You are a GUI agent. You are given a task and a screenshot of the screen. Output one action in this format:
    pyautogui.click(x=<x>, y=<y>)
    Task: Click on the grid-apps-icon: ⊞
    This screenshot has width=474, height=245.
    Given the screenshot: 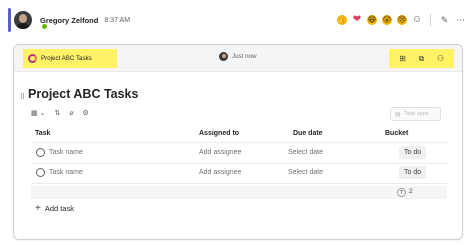 What is the action you would take?
    pyautogui.click(x=403, y=58)
    